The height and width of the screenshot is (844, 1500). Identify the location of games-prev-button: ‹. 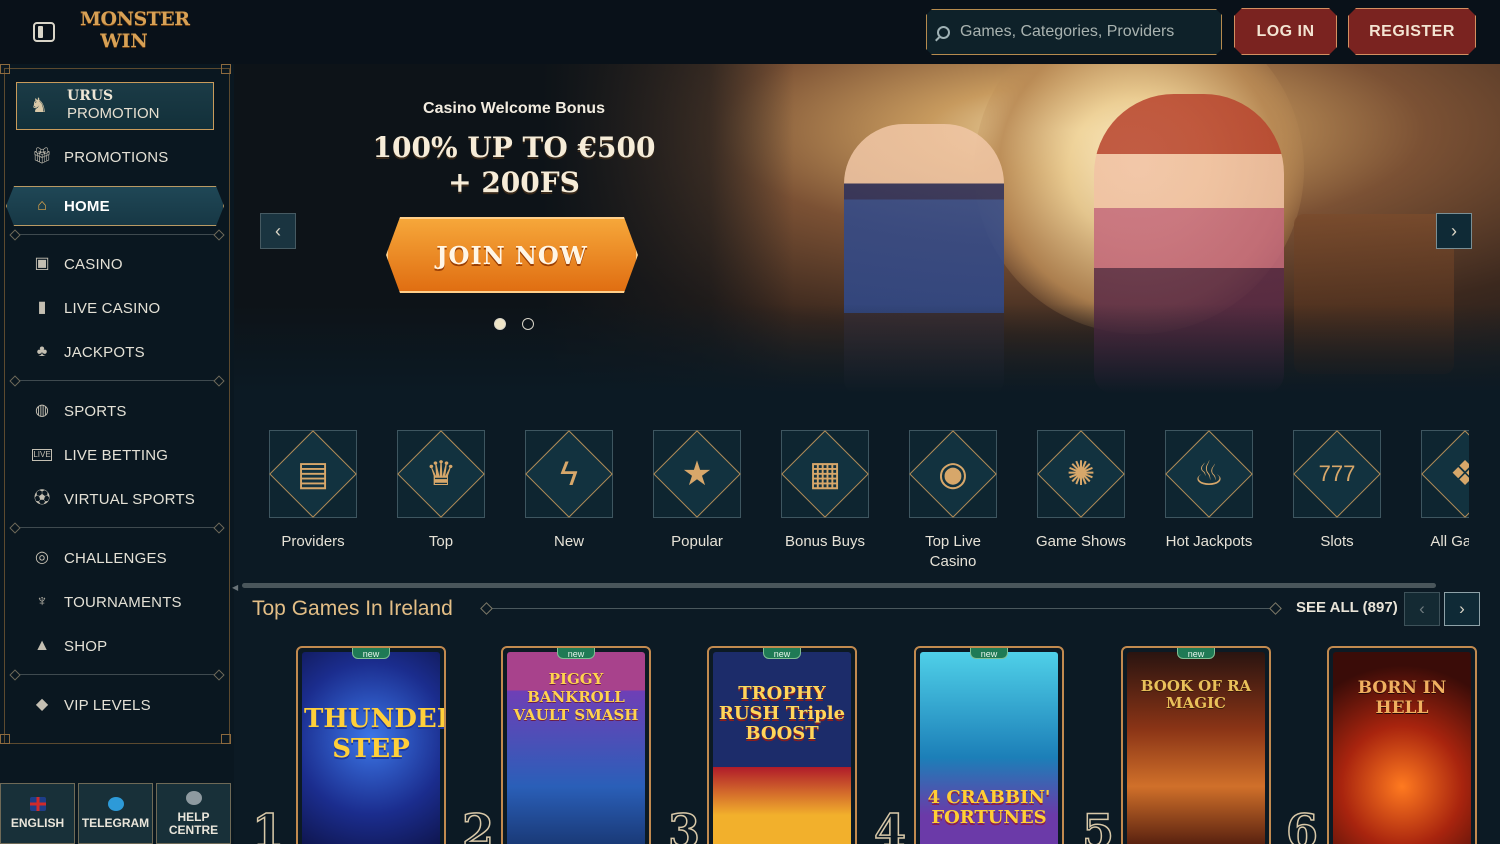
(1422, 609).